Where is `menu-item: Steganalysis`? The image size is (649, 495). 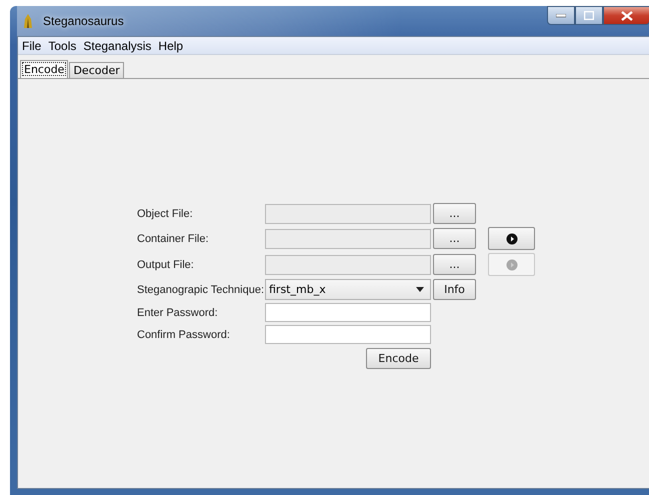
menu-item: Steganalysis is located at coordinates (118, 45).